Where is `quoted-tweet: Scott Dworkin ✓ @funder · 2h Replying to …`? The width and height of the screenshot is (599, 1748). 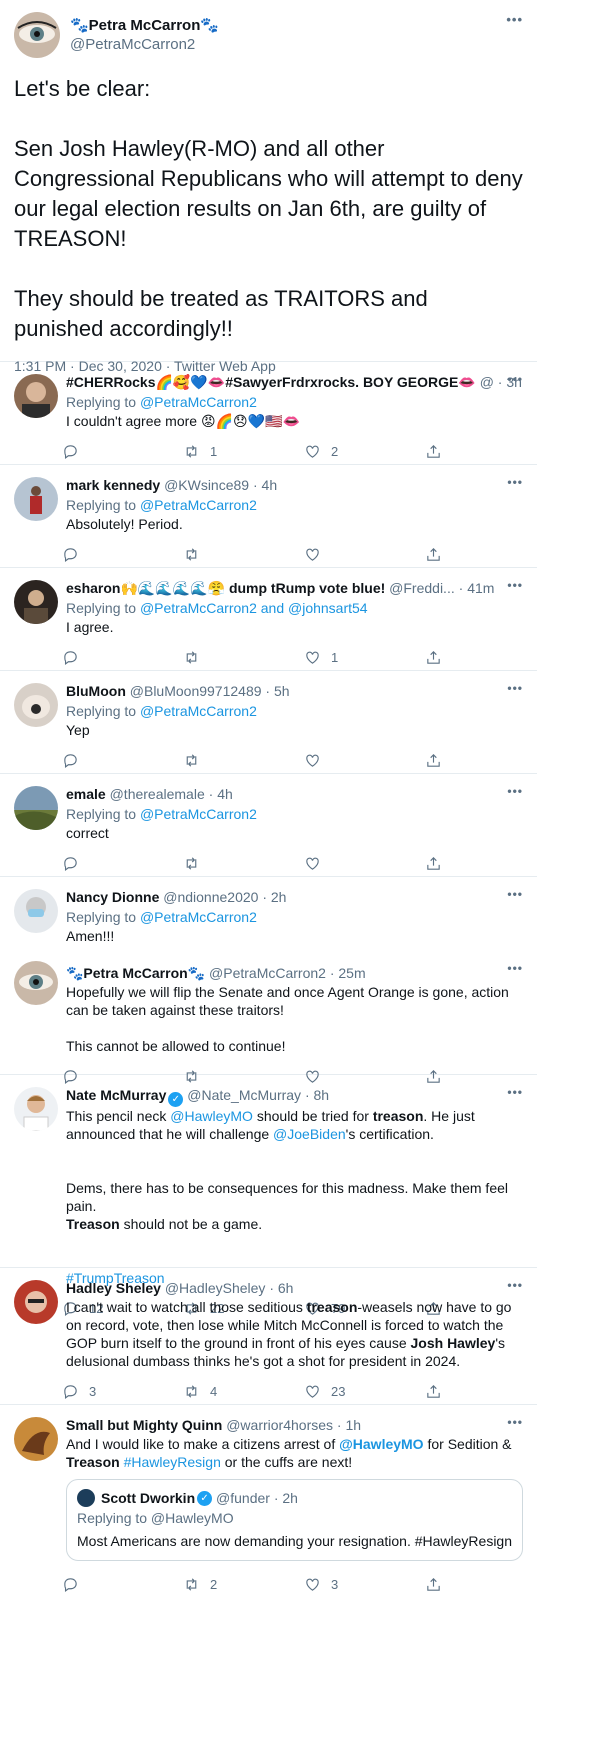 quoted-tweet: Scott Dworkin ✓ @funder · 2h Replying to … is located at coordinates (294, 1520).